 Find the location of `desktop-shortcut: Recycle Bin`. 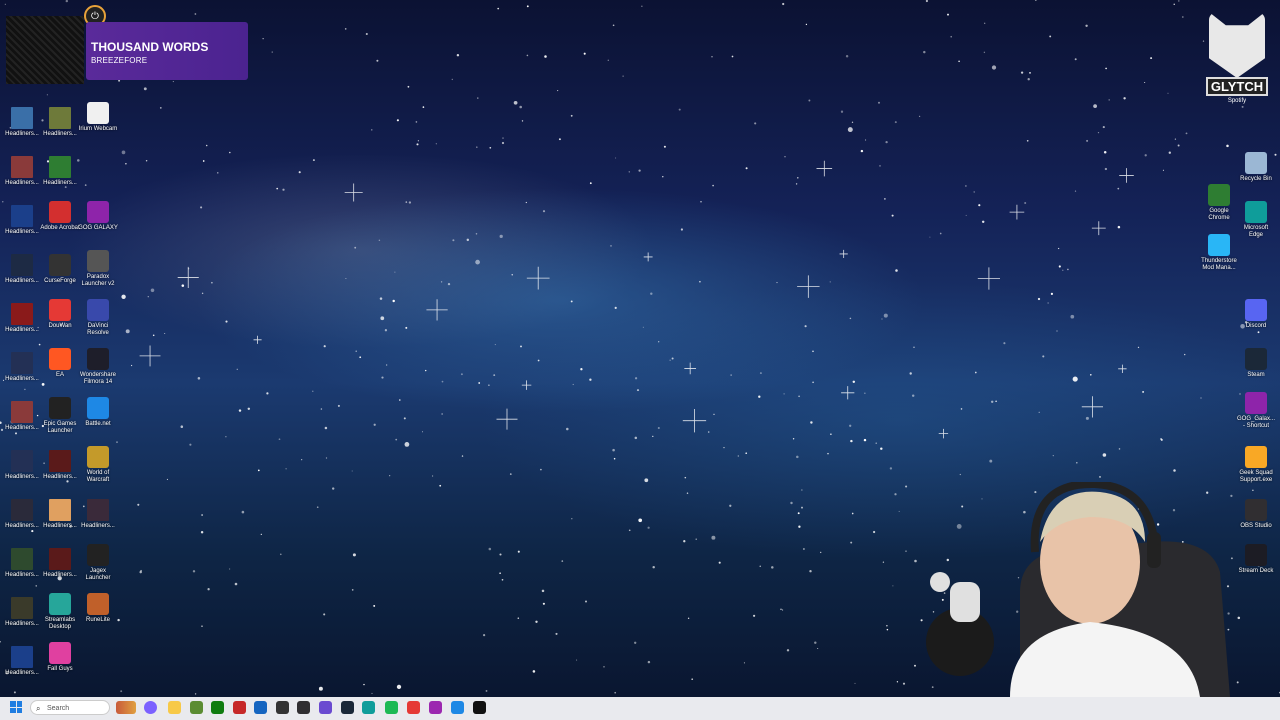

desktop-shortcut: Recycle Bin is located at coordinates (1256, 167).